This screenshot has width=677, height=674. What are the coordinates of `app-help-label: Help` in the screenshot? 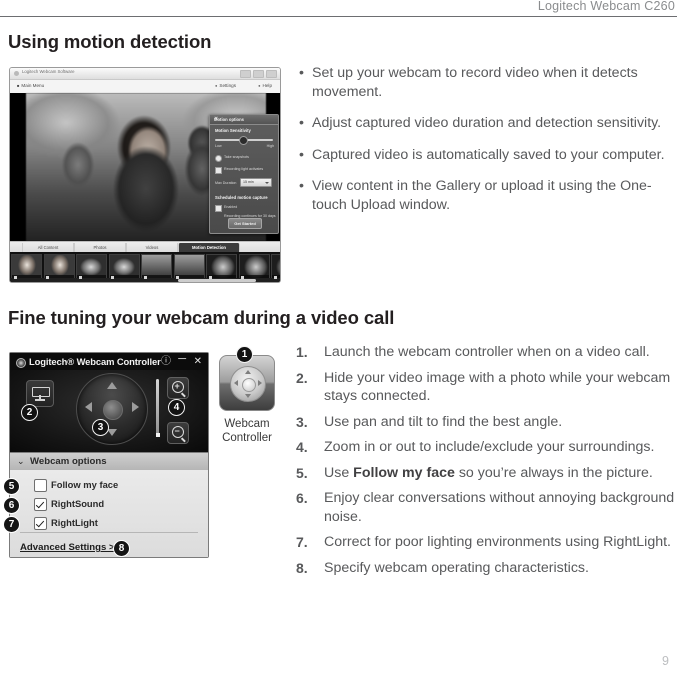 It's located at (265, 85).